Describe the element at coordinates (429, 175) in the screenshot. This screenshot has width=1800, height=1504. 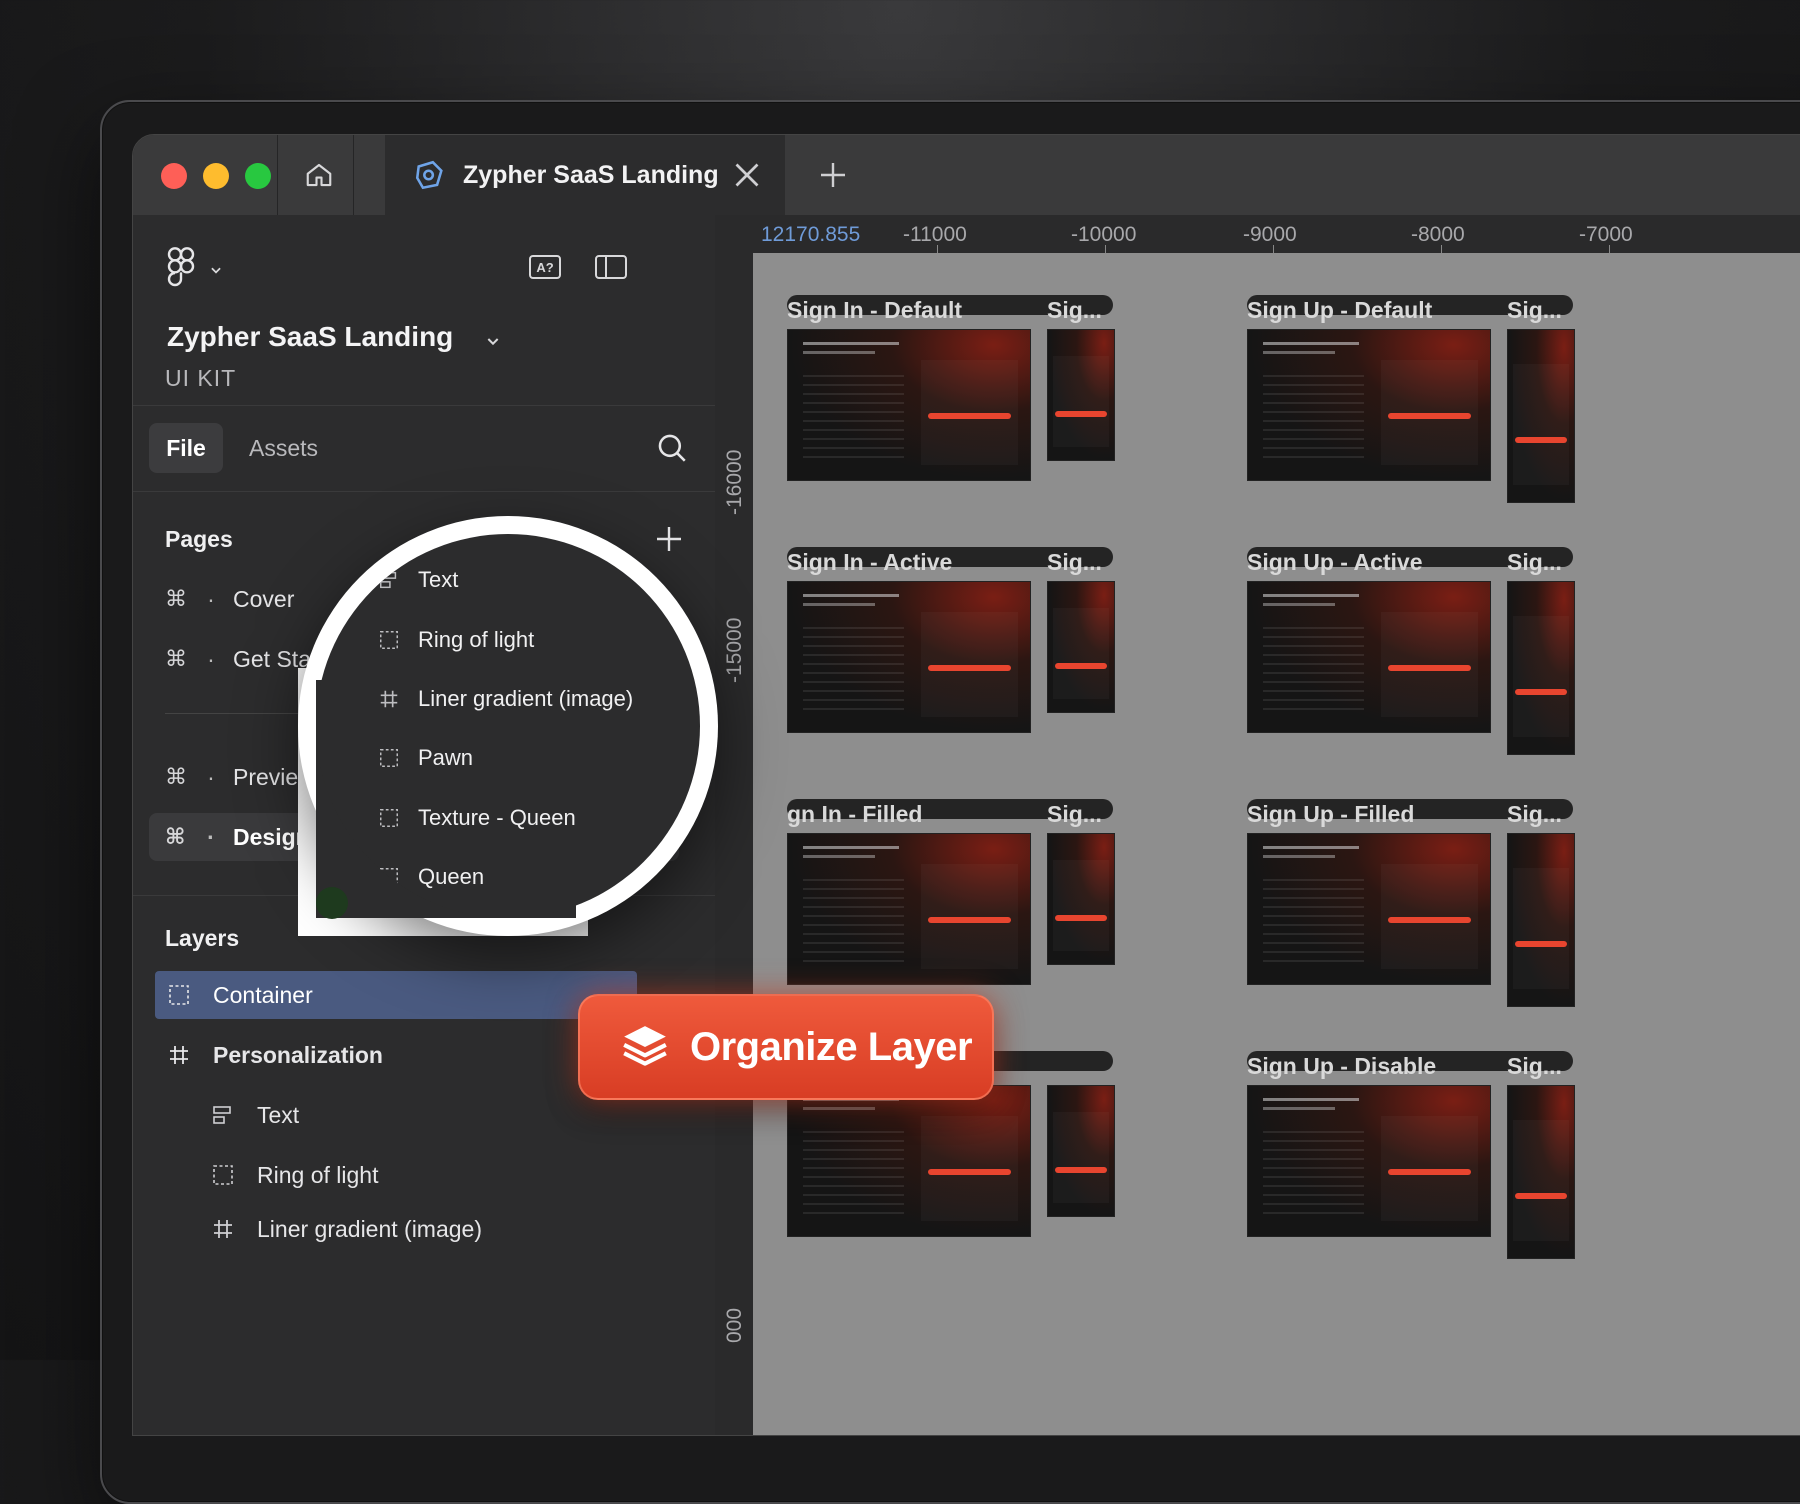
I see `drafts-icon` at that location.